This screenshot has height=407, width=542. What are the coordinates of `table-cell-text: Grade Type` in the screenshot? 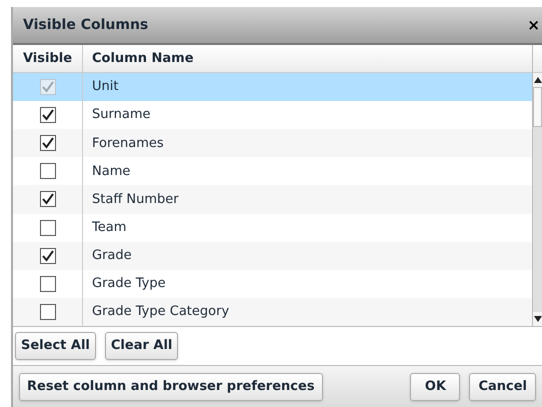 It's located at (129, 284).